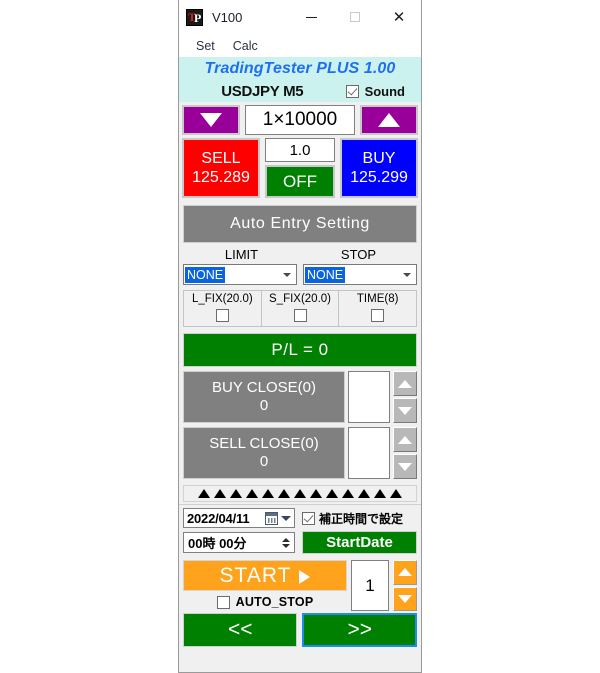 The height and width of the screenshot is (673, 600). I want to click on logo-letter-p: P, so click(198, 17).